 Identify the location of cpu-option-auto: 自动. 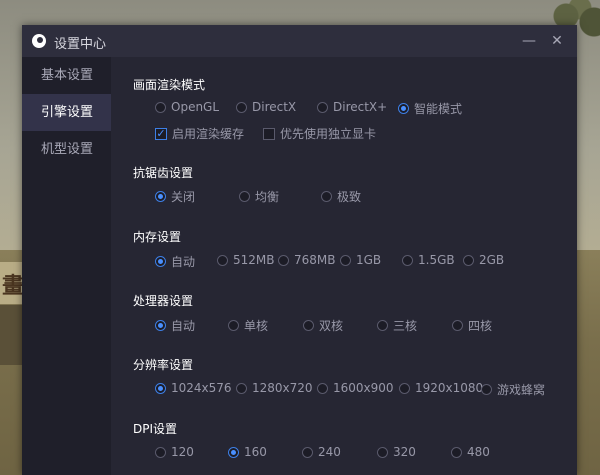
(175, 325).